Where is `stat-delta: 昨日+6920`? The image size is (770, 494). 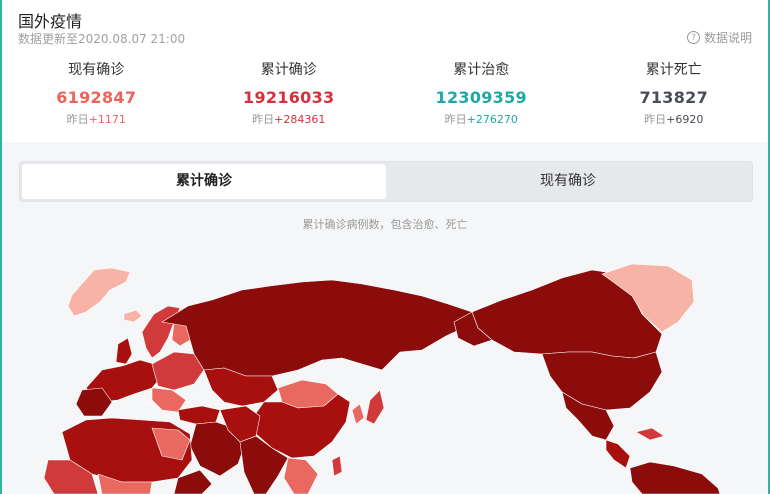 stat-delta: 昨日+6920 is located at coordinates (674, 120).